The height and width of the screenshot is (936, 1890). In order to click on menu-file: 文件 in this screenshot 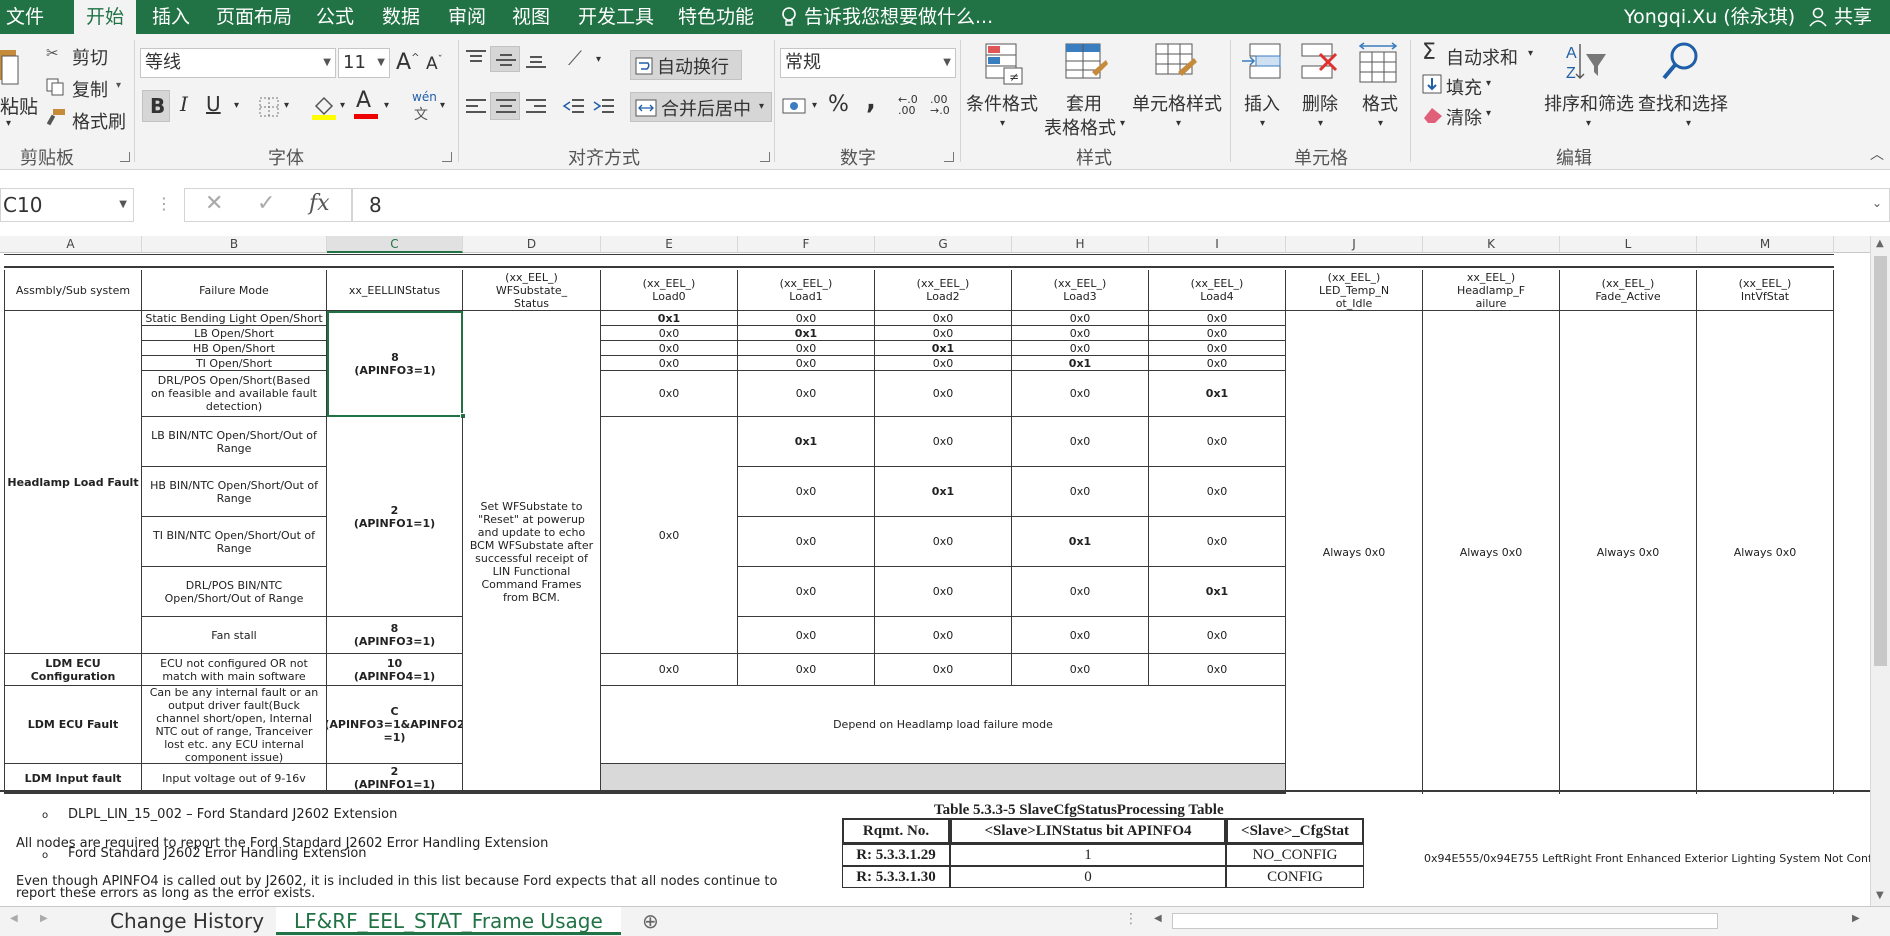, I will do `click(25, 17)`.